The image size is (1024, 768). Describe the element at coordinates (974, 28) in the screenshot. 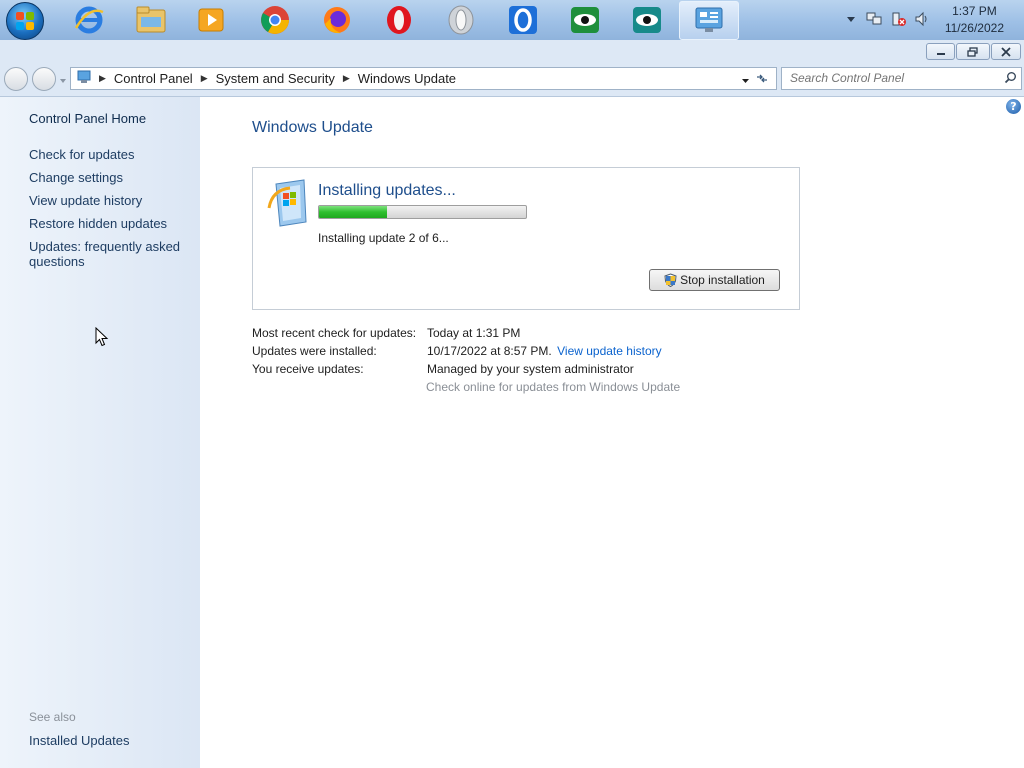

I see `clock-date: 11/26/2022` at that location.